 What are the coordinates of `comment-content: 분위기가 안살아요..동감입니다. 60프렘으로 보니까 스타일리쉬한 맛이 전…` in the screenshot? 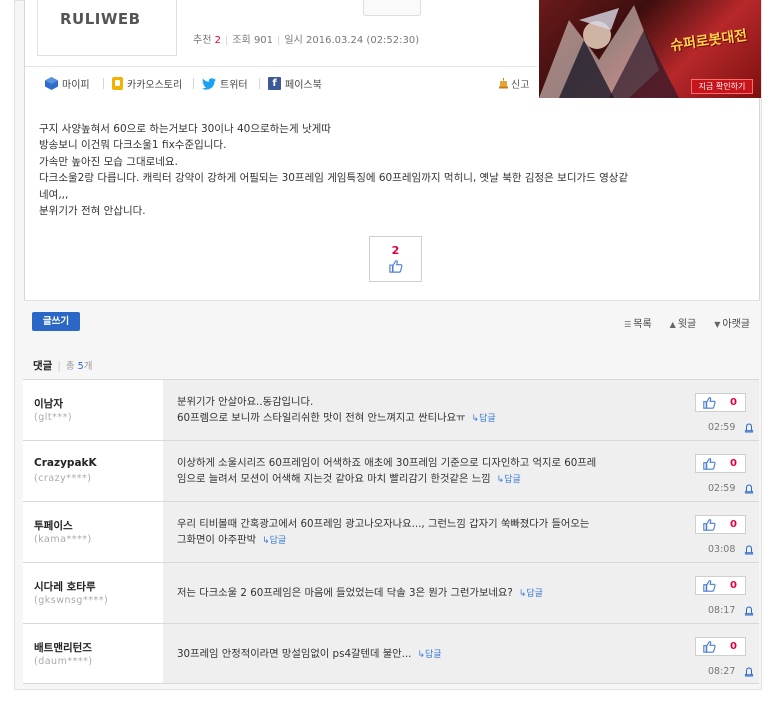 It's located at (461, 410).